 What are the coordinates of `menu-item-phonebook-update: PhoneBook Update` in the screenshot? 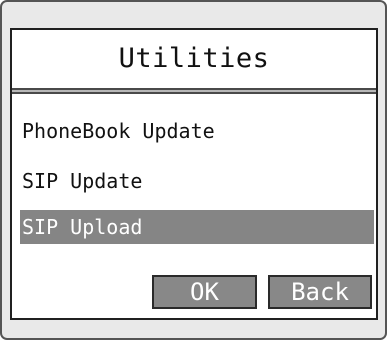 It's located at (197, 131).